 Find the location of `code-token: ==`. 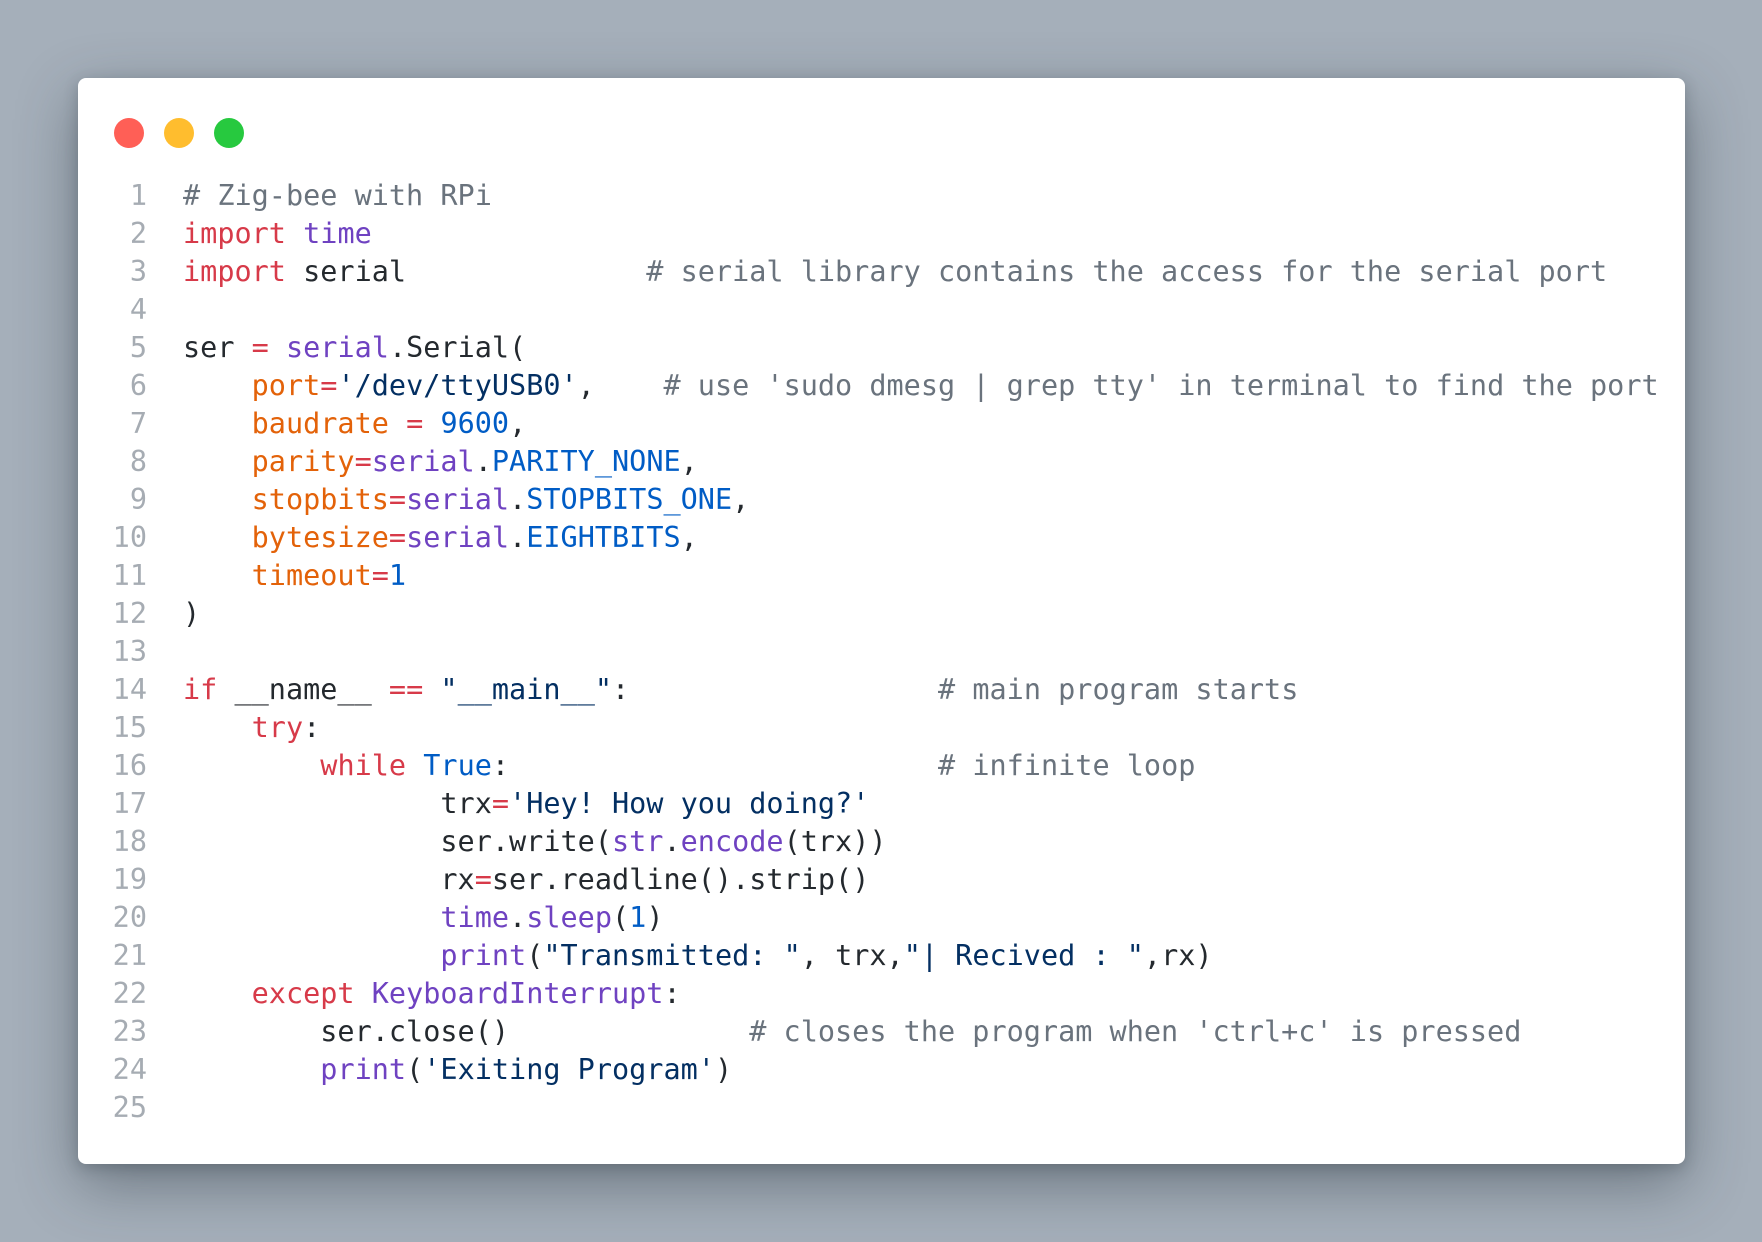

code-token: == is located at coordinates (406, 689).